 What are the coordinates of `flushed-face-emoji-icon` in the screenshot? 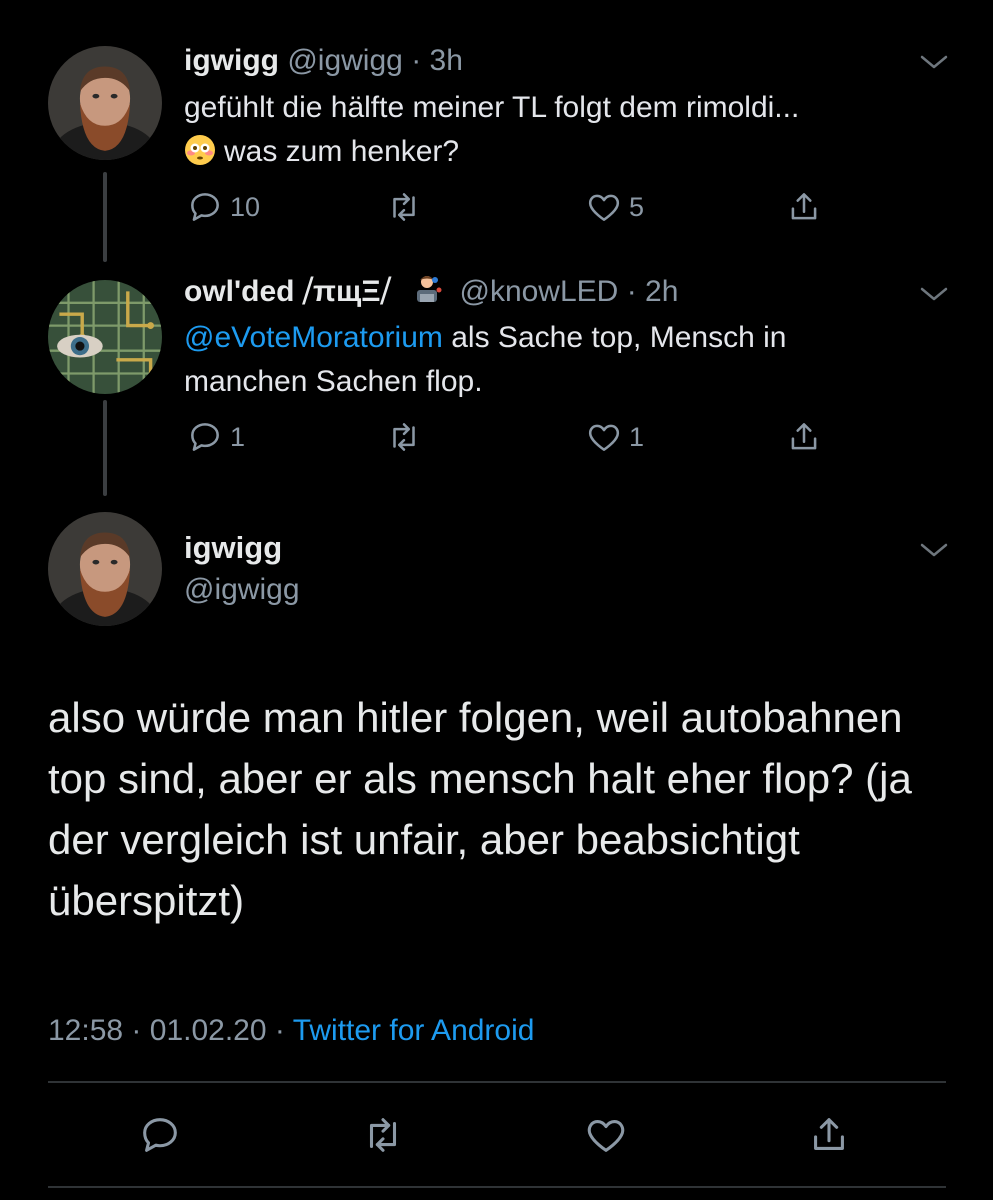 It's located at (200, 150).